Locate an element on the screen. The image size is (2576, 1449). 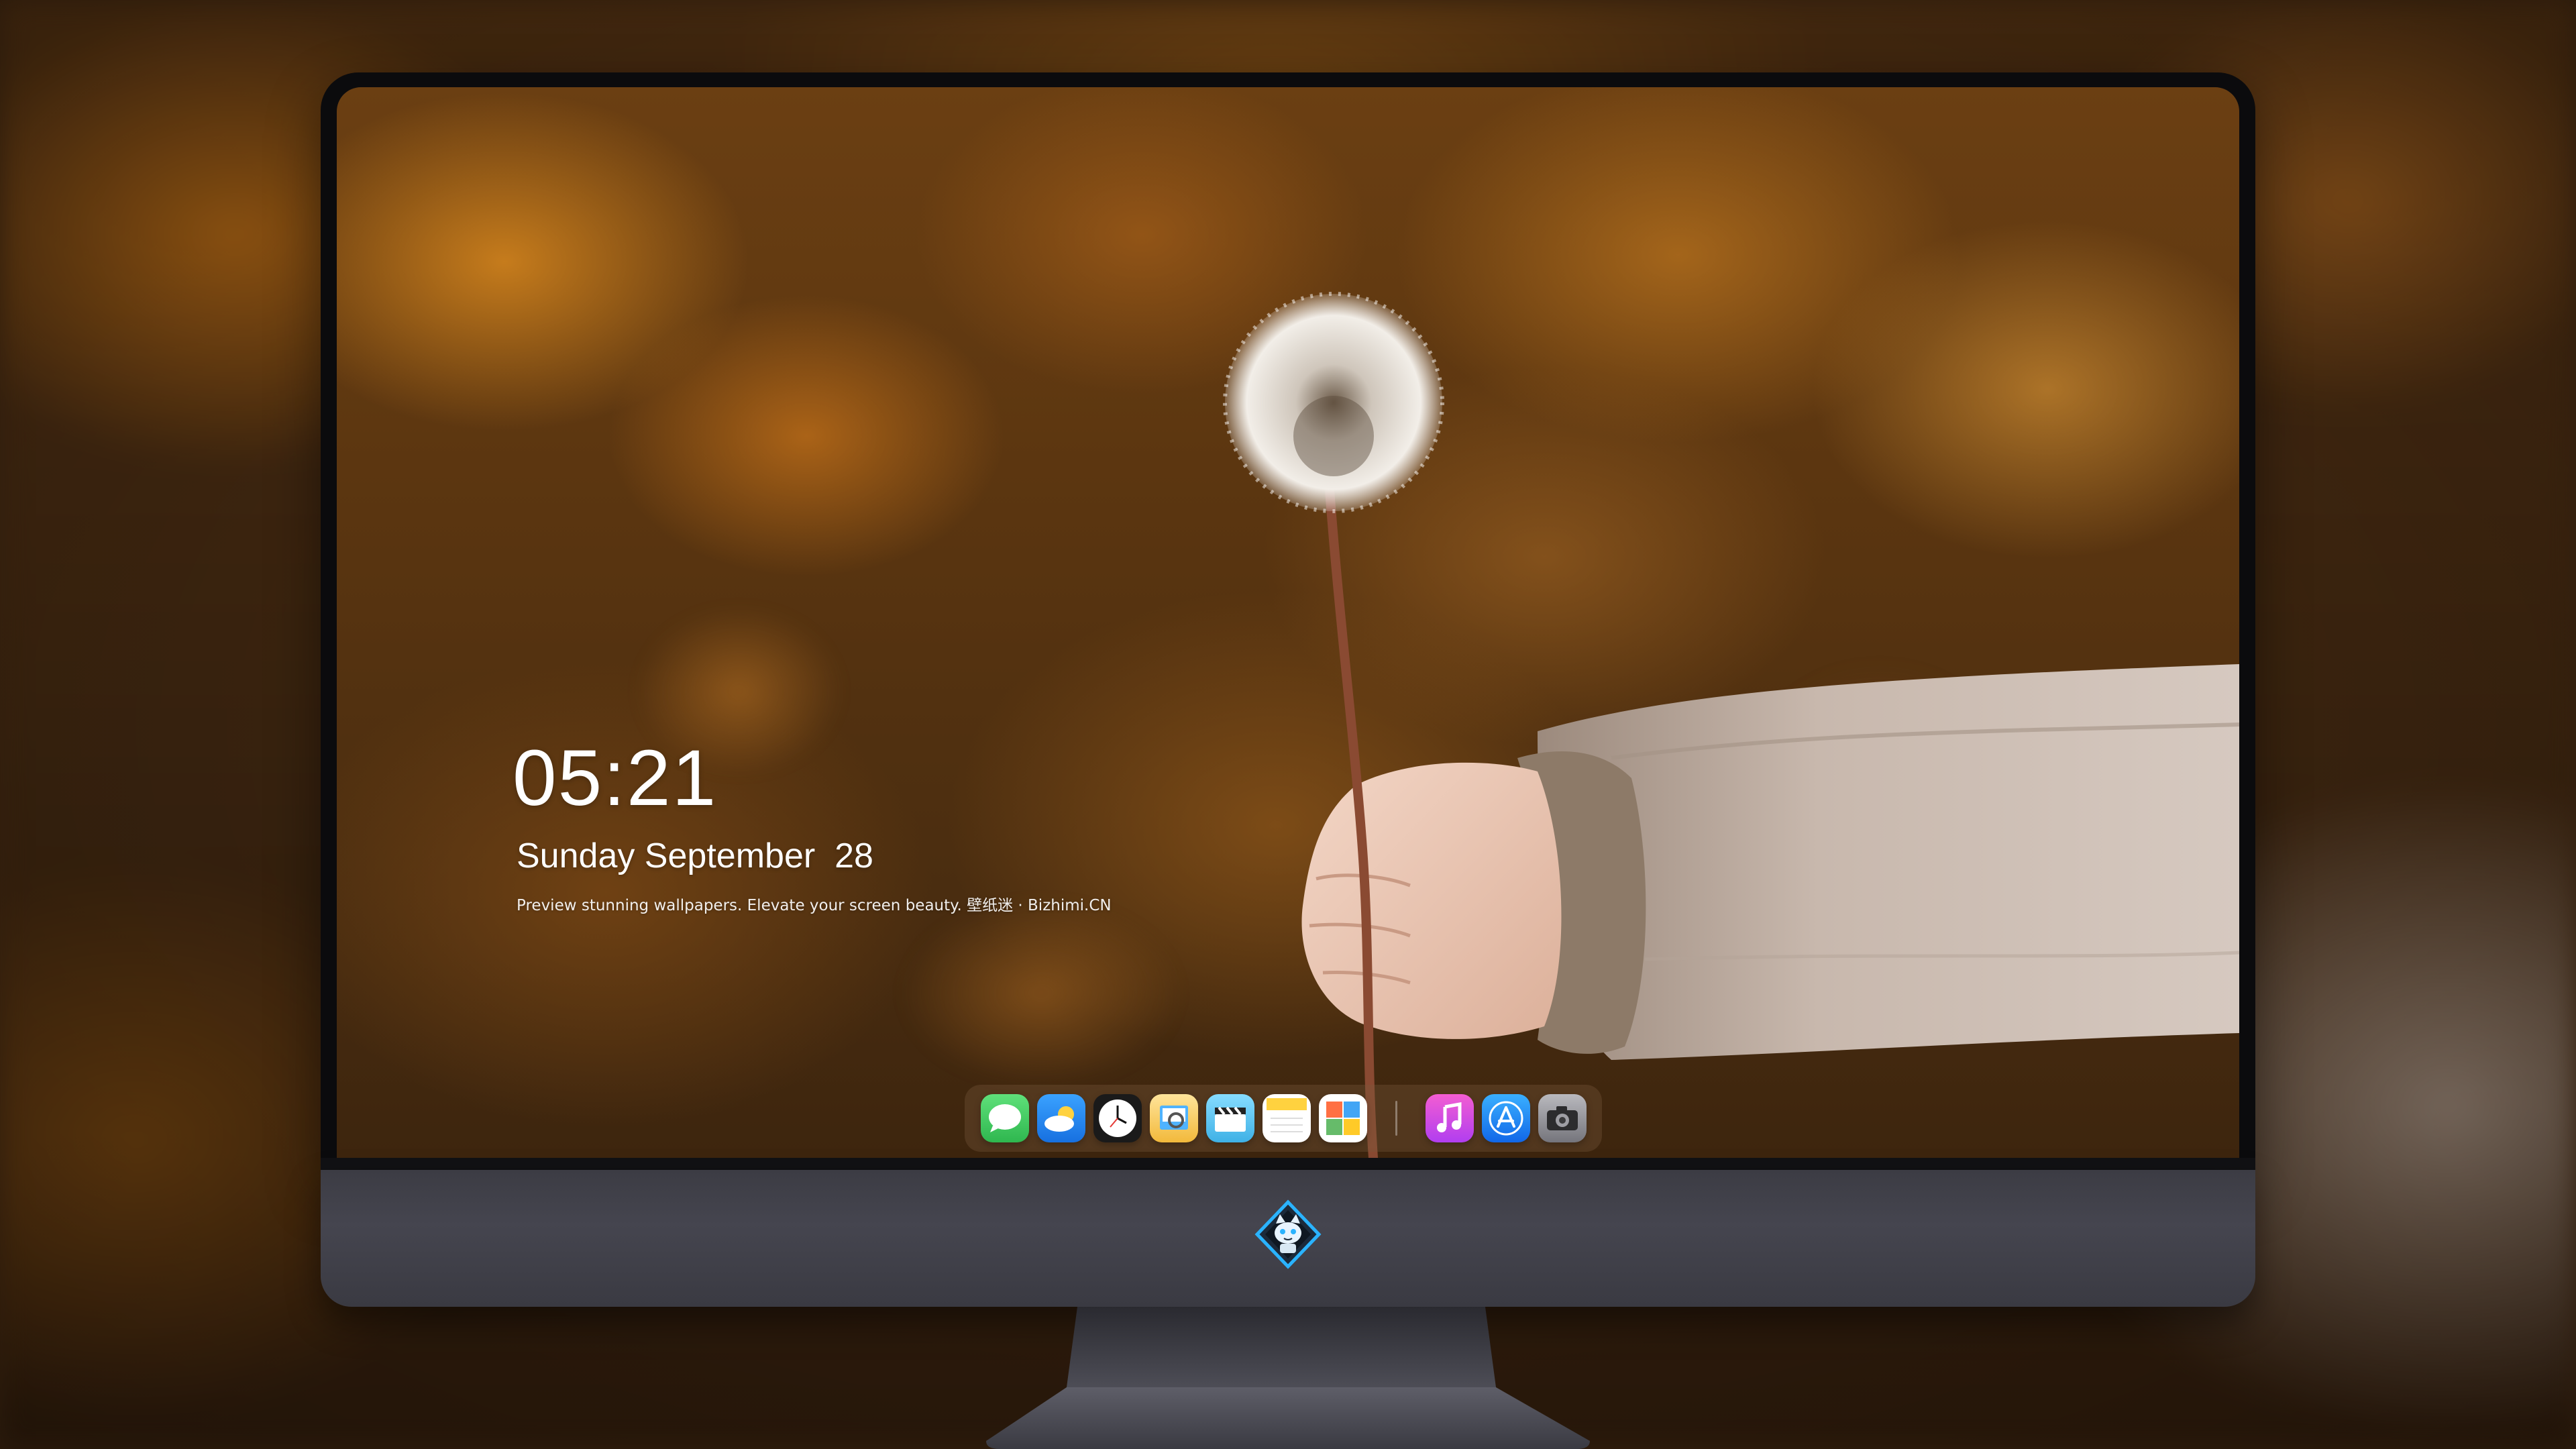
fox-mascot-logo-icon is located at coordinates (1288, 1234).